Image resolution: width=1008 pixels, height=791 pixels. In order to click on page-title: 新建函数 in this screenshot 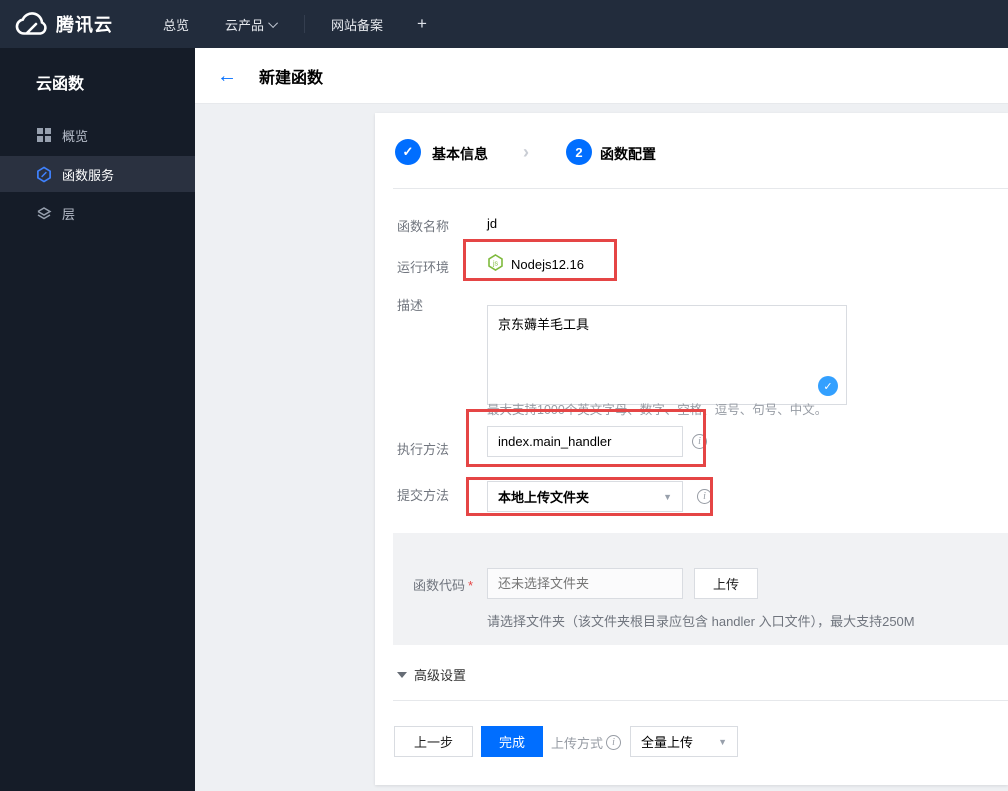, I will do `click(291, 78)`.